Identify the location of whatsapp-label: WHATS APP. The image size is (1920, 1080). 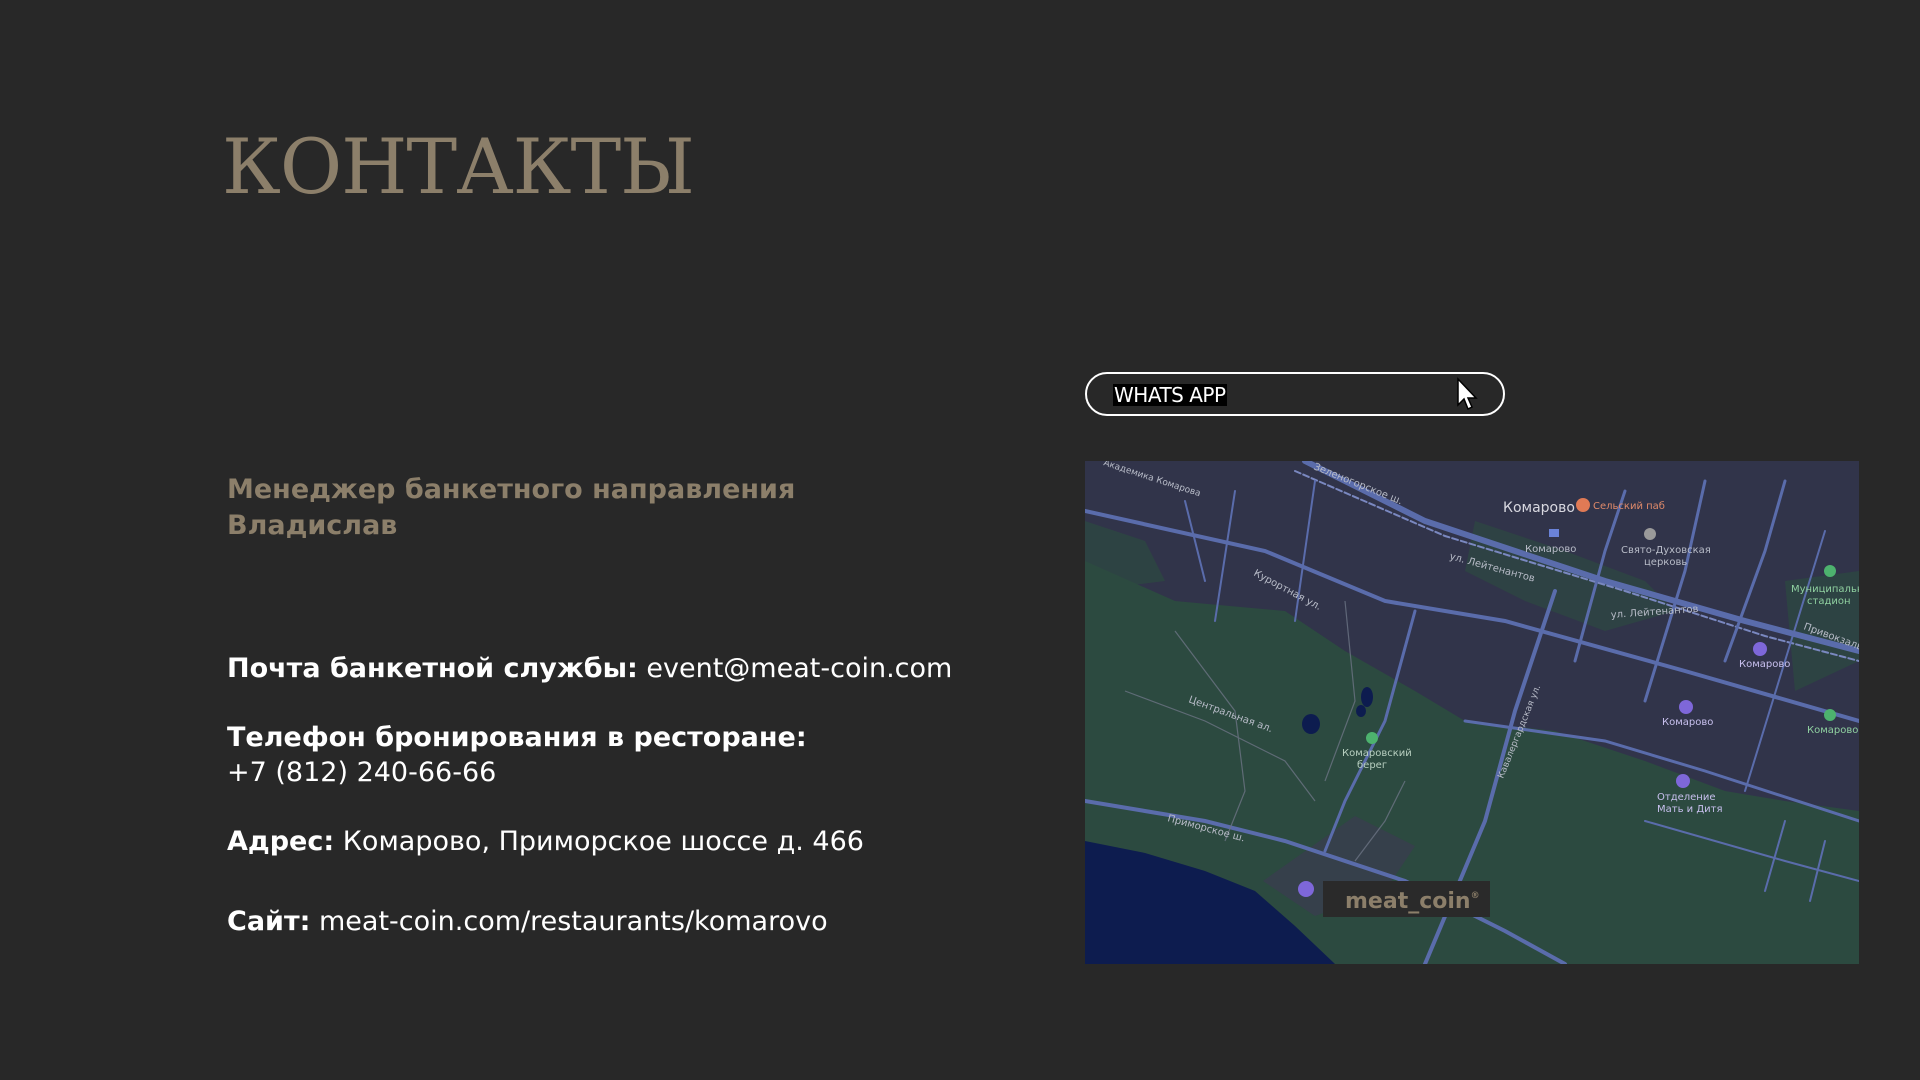
(1170, 395).